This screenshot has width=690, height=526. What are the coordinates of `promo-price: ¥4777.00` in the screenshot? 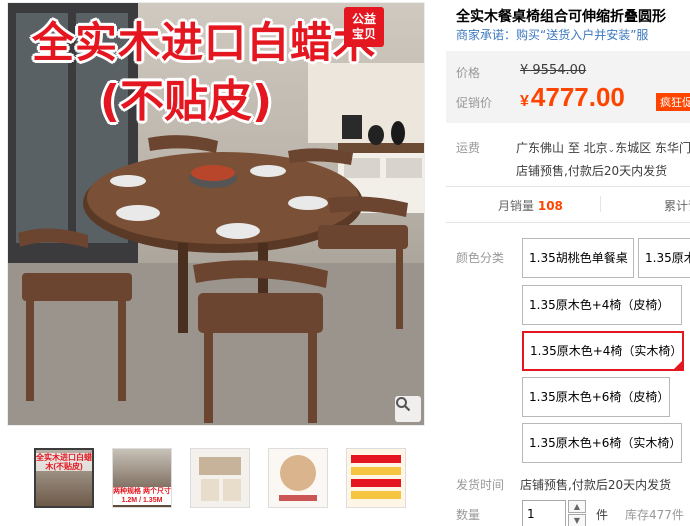 It's located at (572, 97).